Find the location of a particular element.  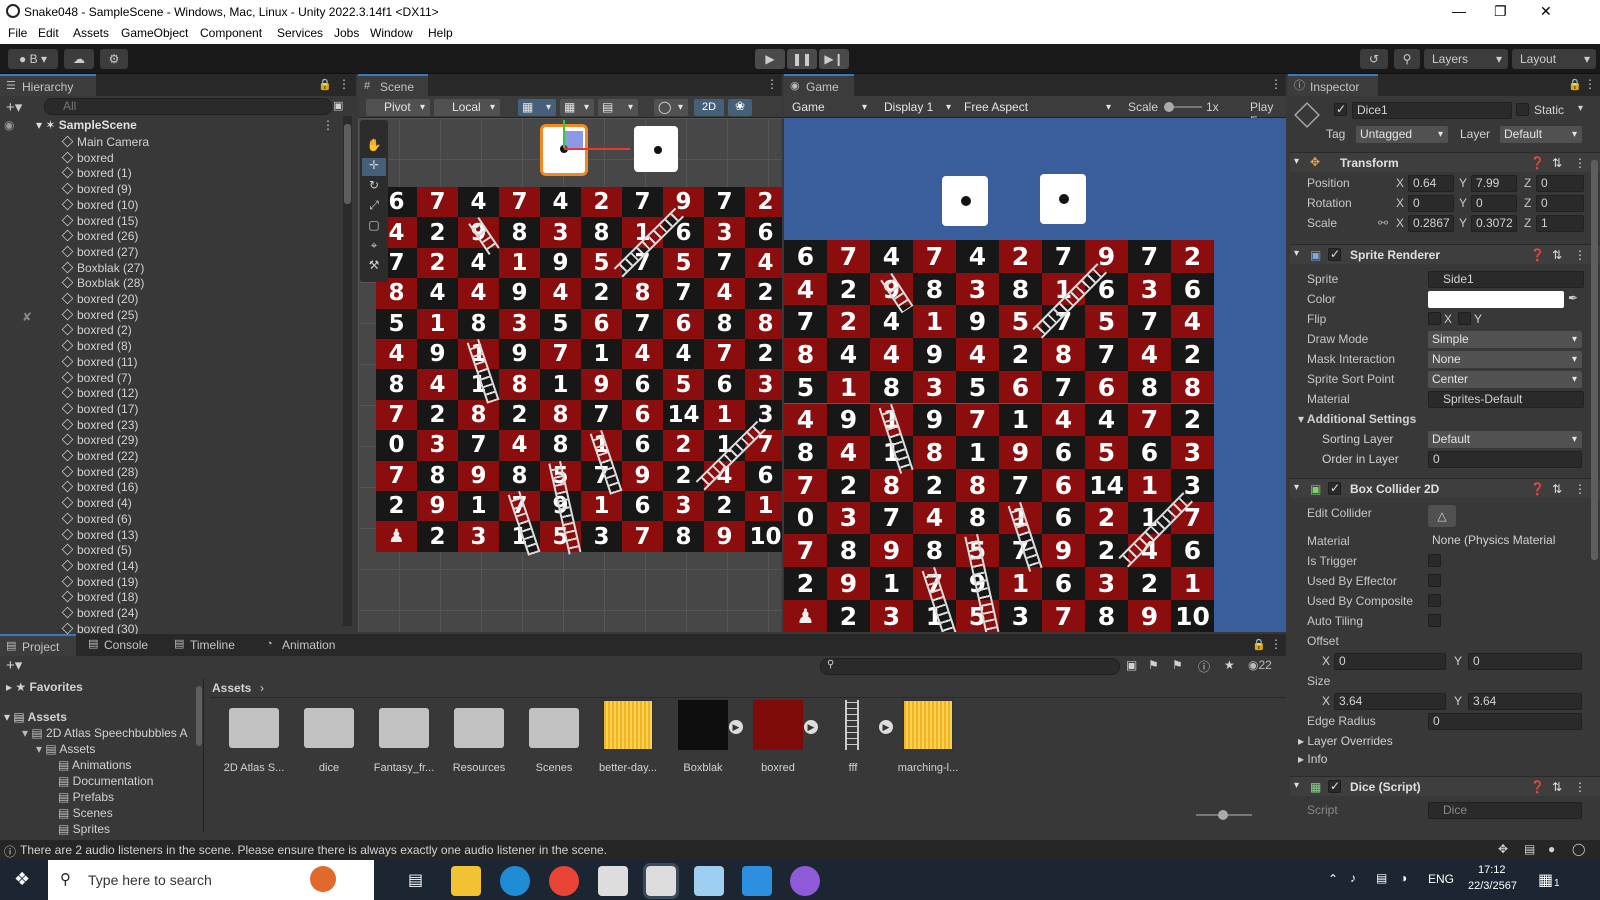

taskbar-search-box: ⚲ Type here to search is located at coordinates (211, 880).